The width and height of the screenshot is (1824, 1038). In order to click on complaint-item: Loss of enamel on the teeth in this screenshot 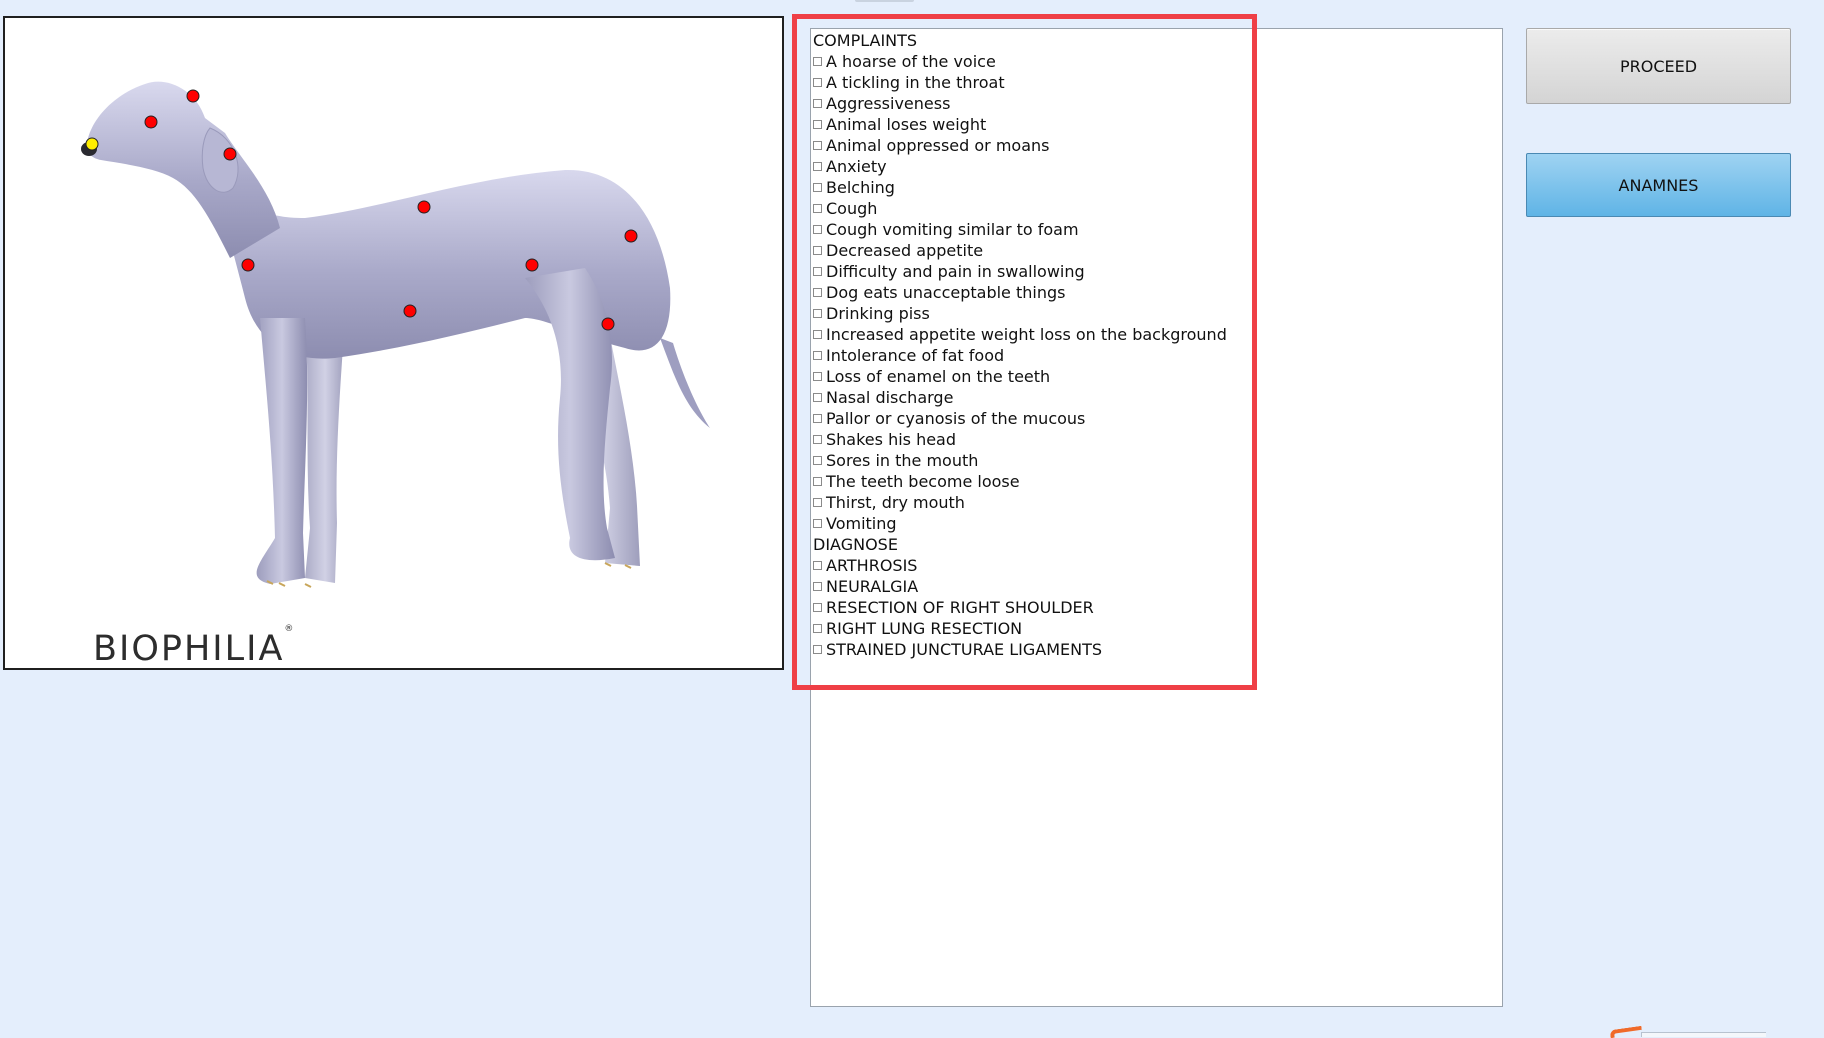, I will do `click(1033, 376)`.